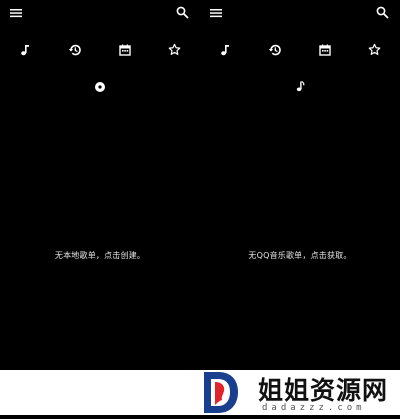 The image size is (400, 419). I want to click on empty-playlist-message: 无QQ音乐歌单，点击获取。, so click(300, 255).